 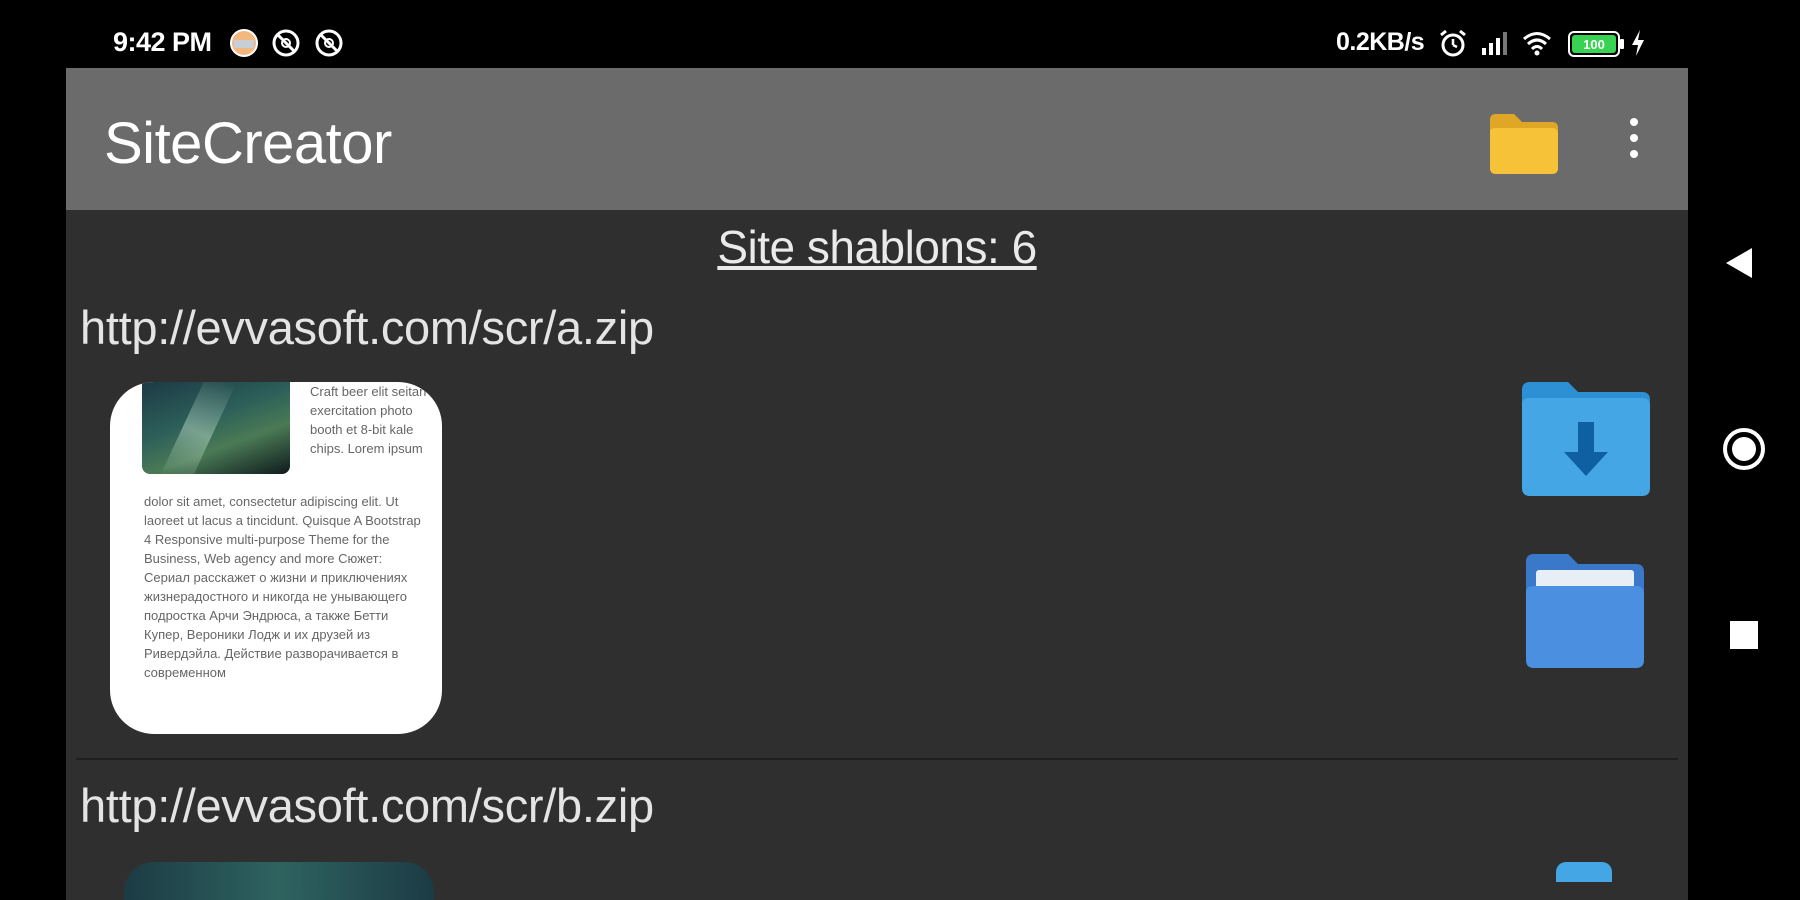 What do you see at coordinates (877, 759) in the screenshot?
I see `list-divider` at bounding box center [877, 759].